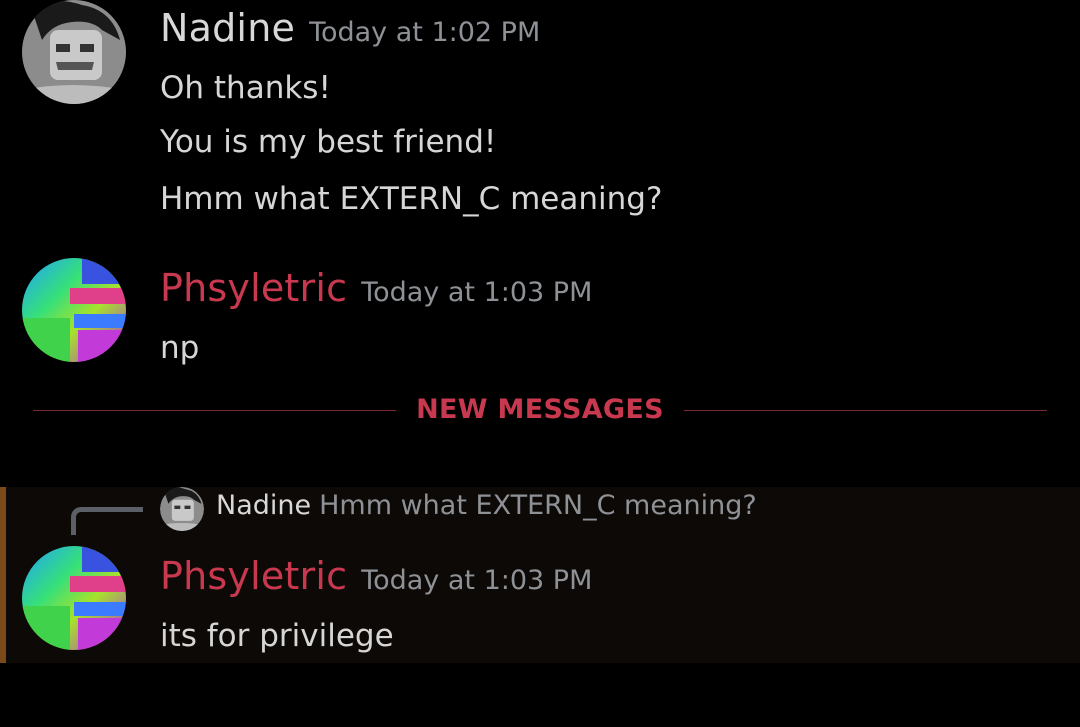 This screenshot has height=727, width=1080. What do you see at coordinates (411, 199) in the screenshot?
I see `message-text: Hmm what EXTERN_C meaning?` at bounding box center [411, 199].